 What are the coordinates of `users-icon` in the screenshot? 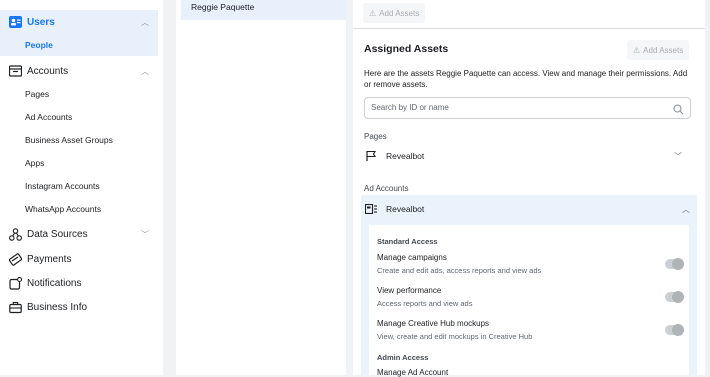 It's located at (15, 22).